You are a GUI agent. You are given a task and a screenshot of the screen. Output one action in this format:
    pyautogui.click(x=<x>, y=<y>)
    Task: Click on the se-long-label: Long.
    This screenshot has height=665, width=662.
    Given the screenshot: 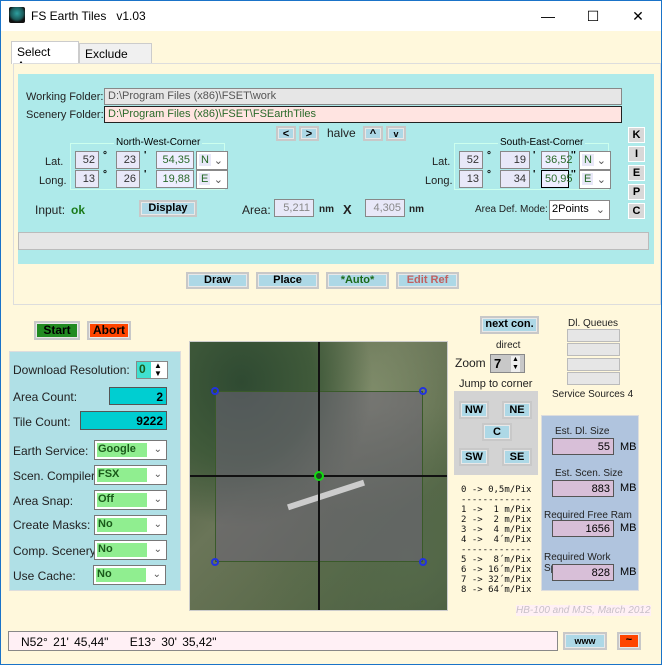 What is the action you would take?
    pyautogui.click(x=439, y=181)
    